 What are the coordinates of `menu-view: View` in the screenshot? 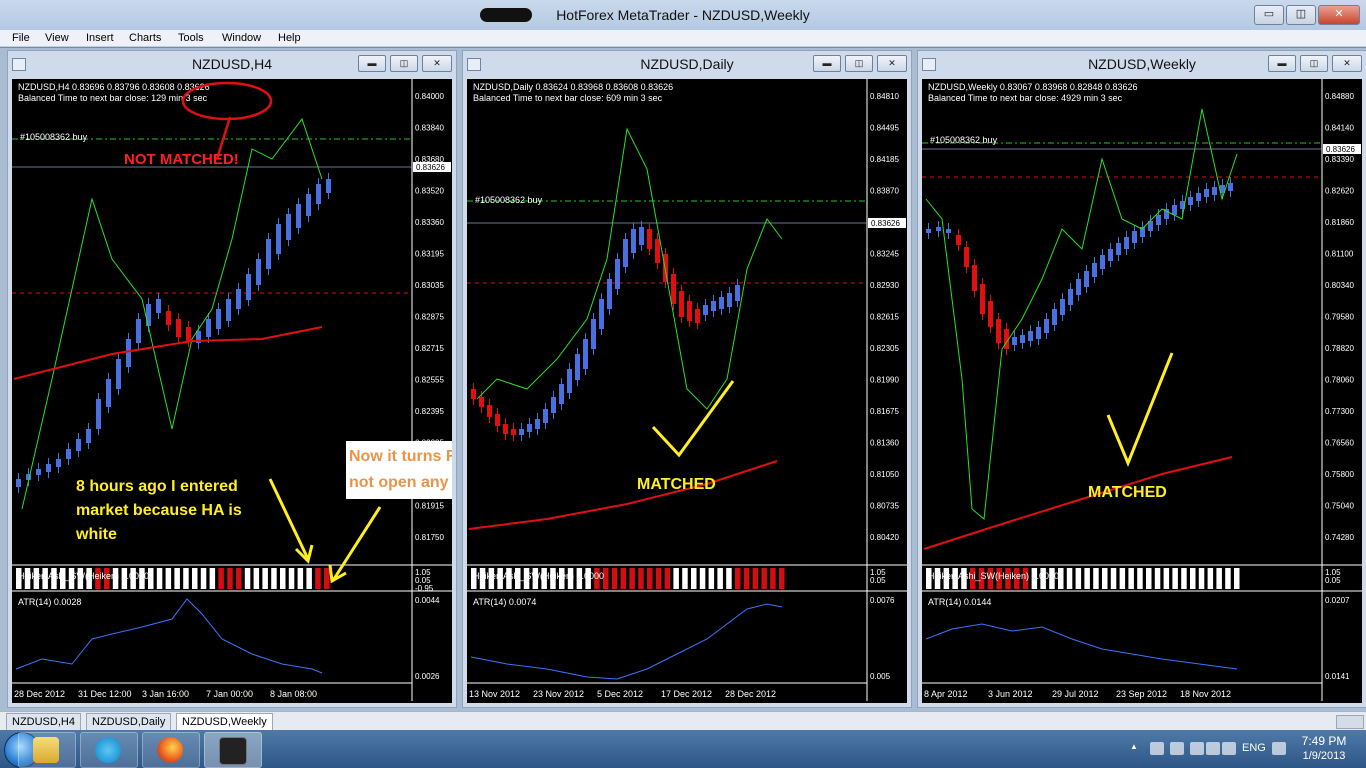 It's located at (57, 37).